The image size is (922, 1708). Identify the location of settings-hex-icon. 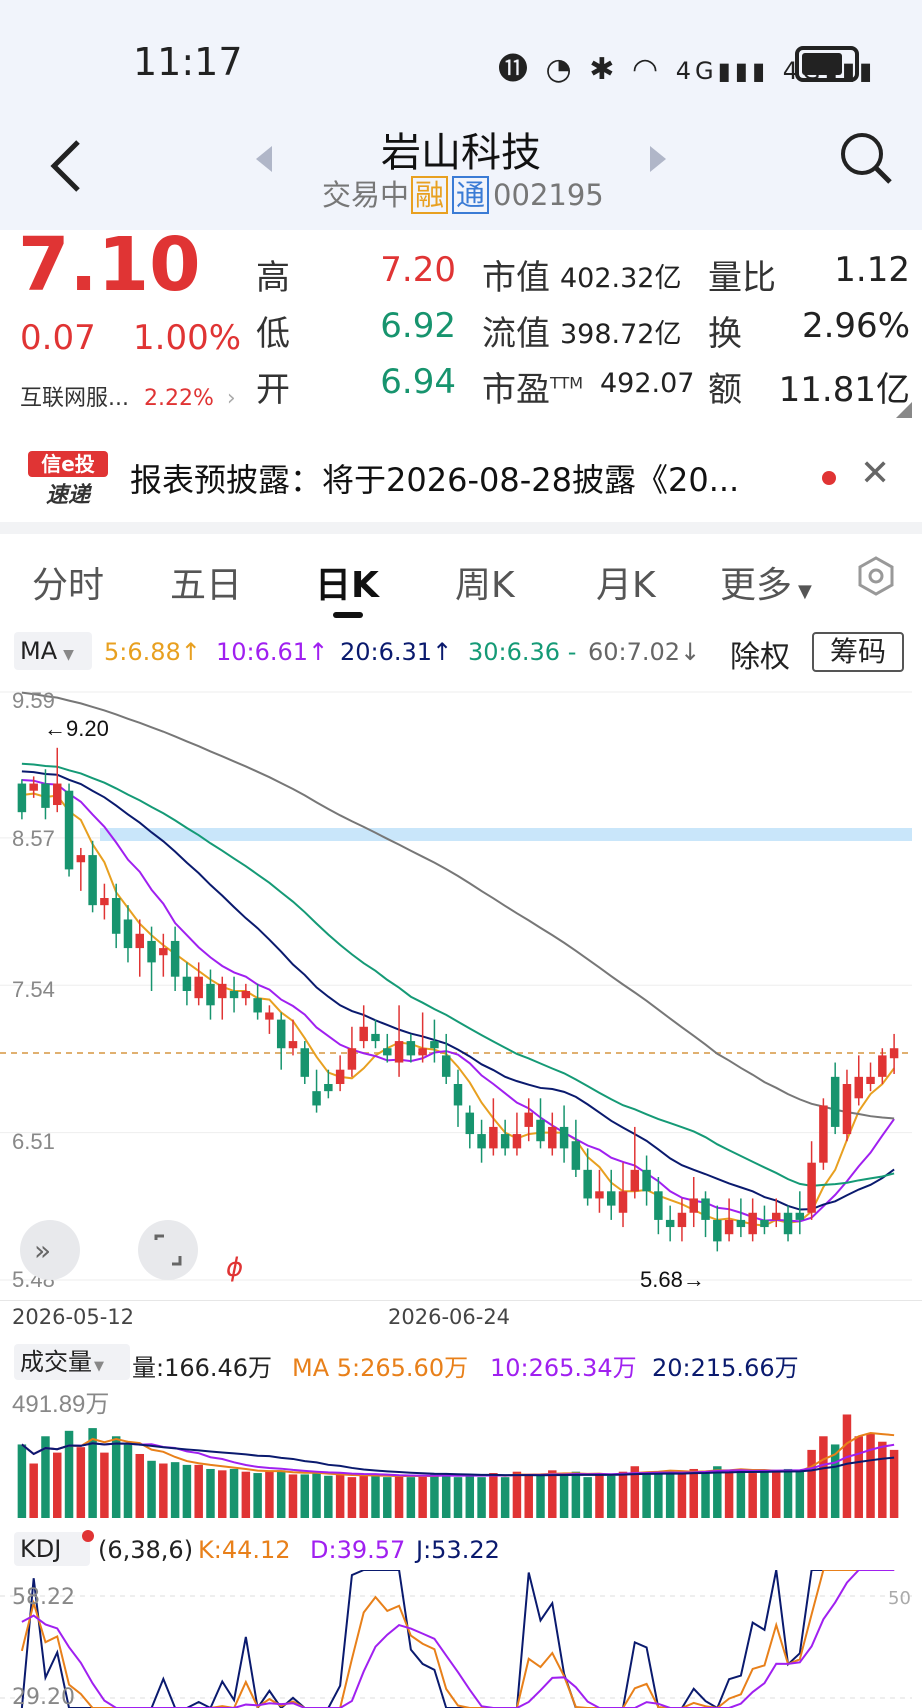
(876, 576).